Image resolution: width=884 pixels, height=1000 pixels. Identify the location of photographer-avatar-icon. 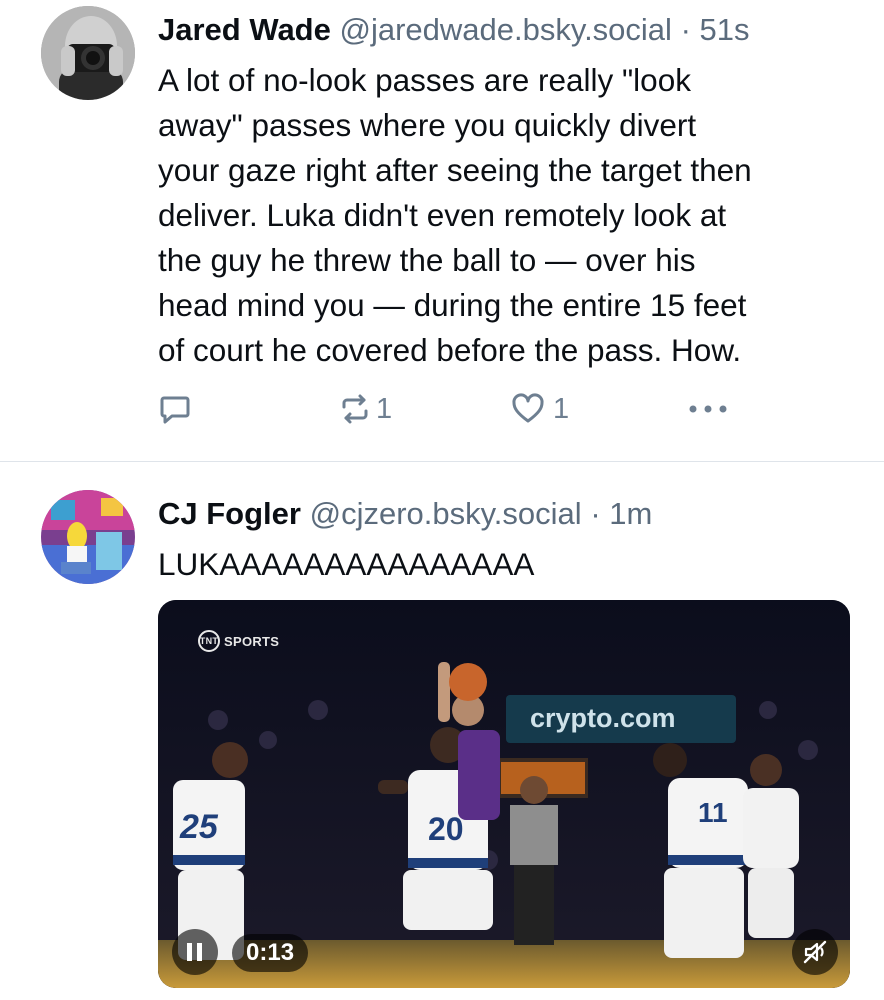
(88, 53).